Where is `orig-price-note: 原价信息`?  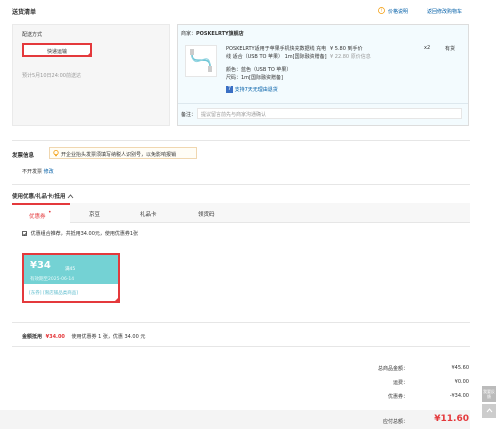
orig-price-note: 原价信息 is located at coordinates (360, 57).